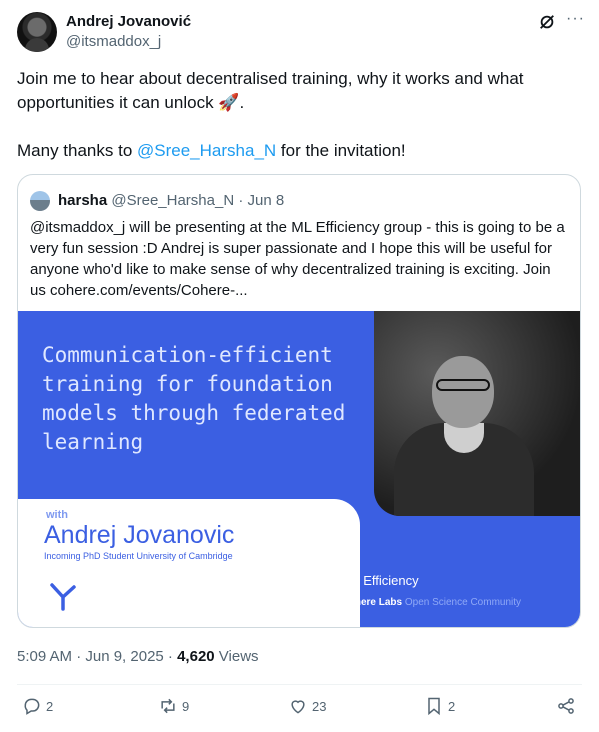 The width and height of the screenshot is (599, 732). I want to click on post-meta: 5:09 AM · Jun 9, 2025 · 4,620 Views, so click(138, 656).